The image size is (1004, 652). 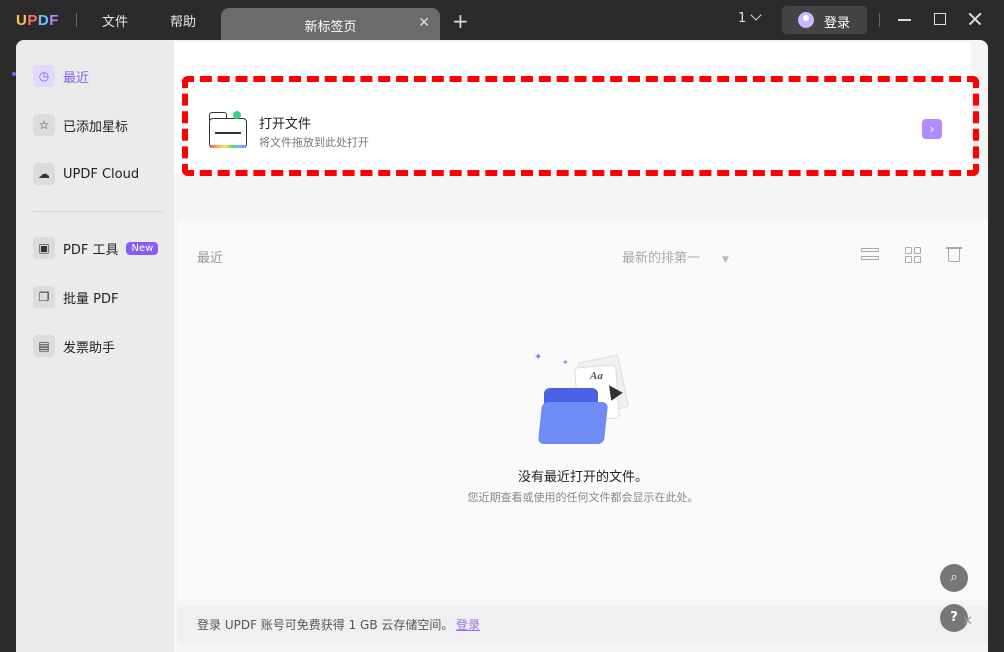 I want to click on banner-login-link: 登录, so click(x=468, y=624).